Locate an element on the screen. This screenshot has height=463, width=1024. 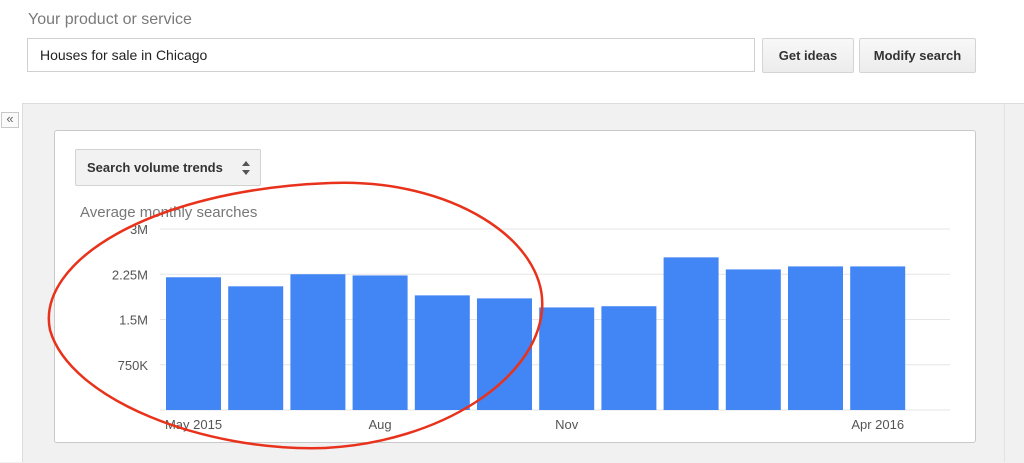
chart-type-dropdown: Search volume trends is located at coordinates (168, 167).